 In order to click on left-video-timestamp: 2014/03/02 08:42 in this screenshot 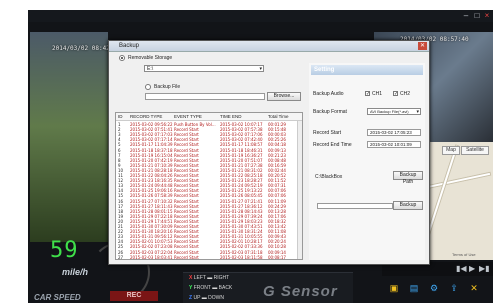, I will do `click(81, 48)`.